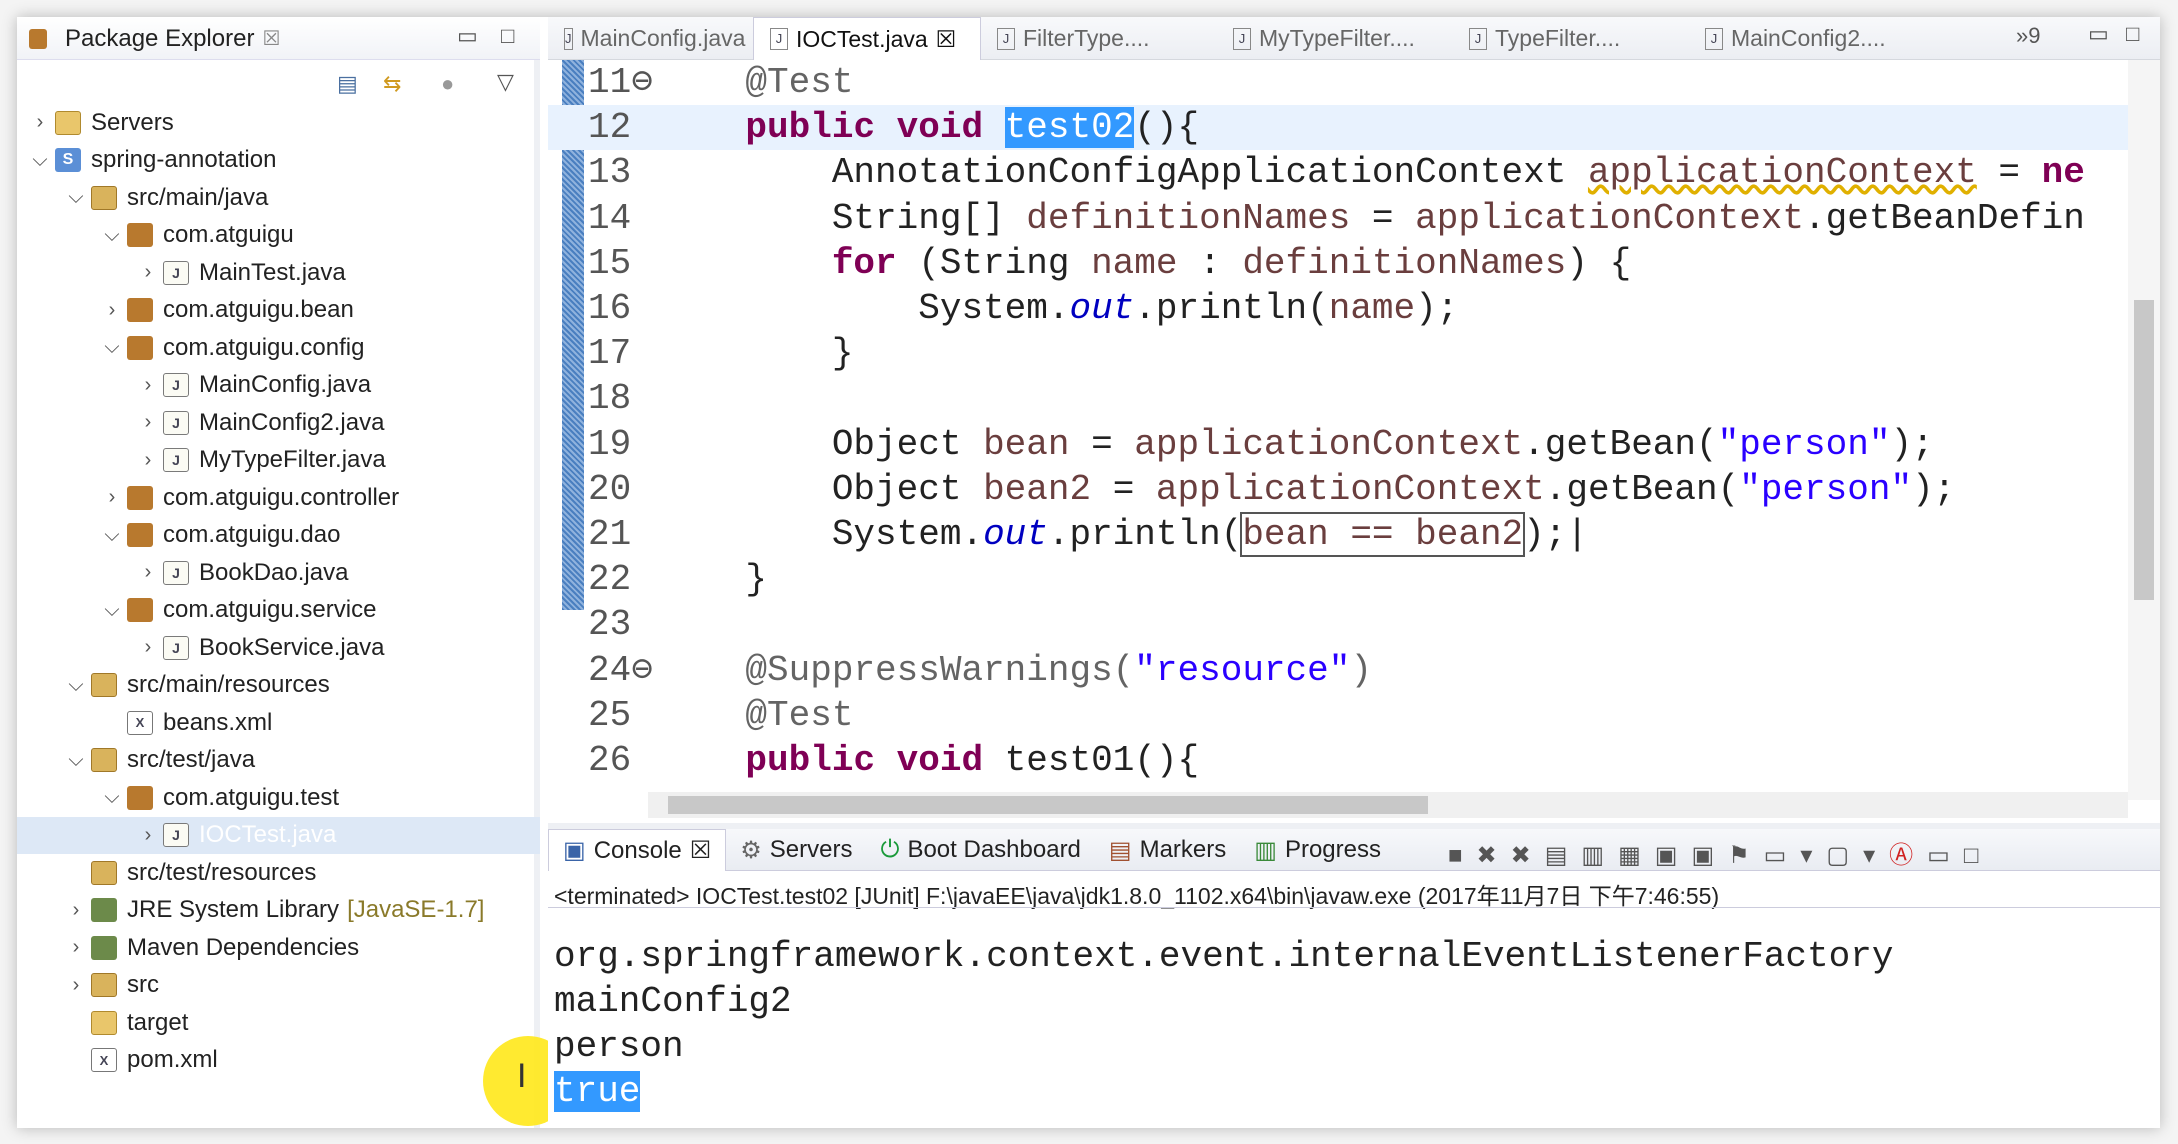 The width and height of the screenshot is (2178, 1144). I want to click on horizontal-scrollbar, so click(1388, 805).